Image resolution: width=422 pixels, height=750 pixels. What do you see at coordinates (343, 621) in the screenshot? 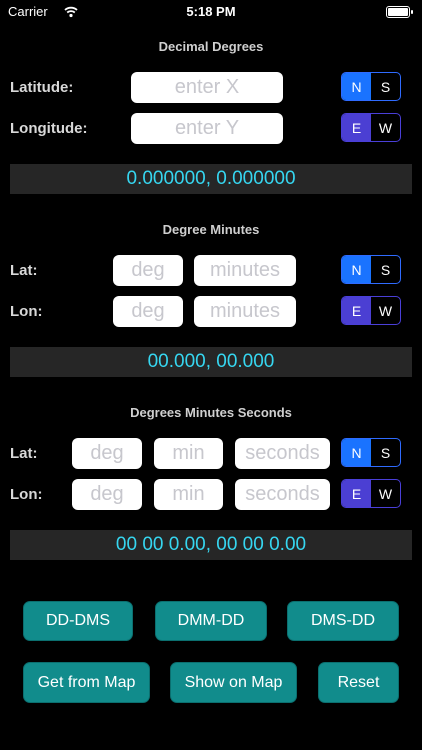
I see `dms-dd-button: DMS-DD` at bounding box center [343, 621].